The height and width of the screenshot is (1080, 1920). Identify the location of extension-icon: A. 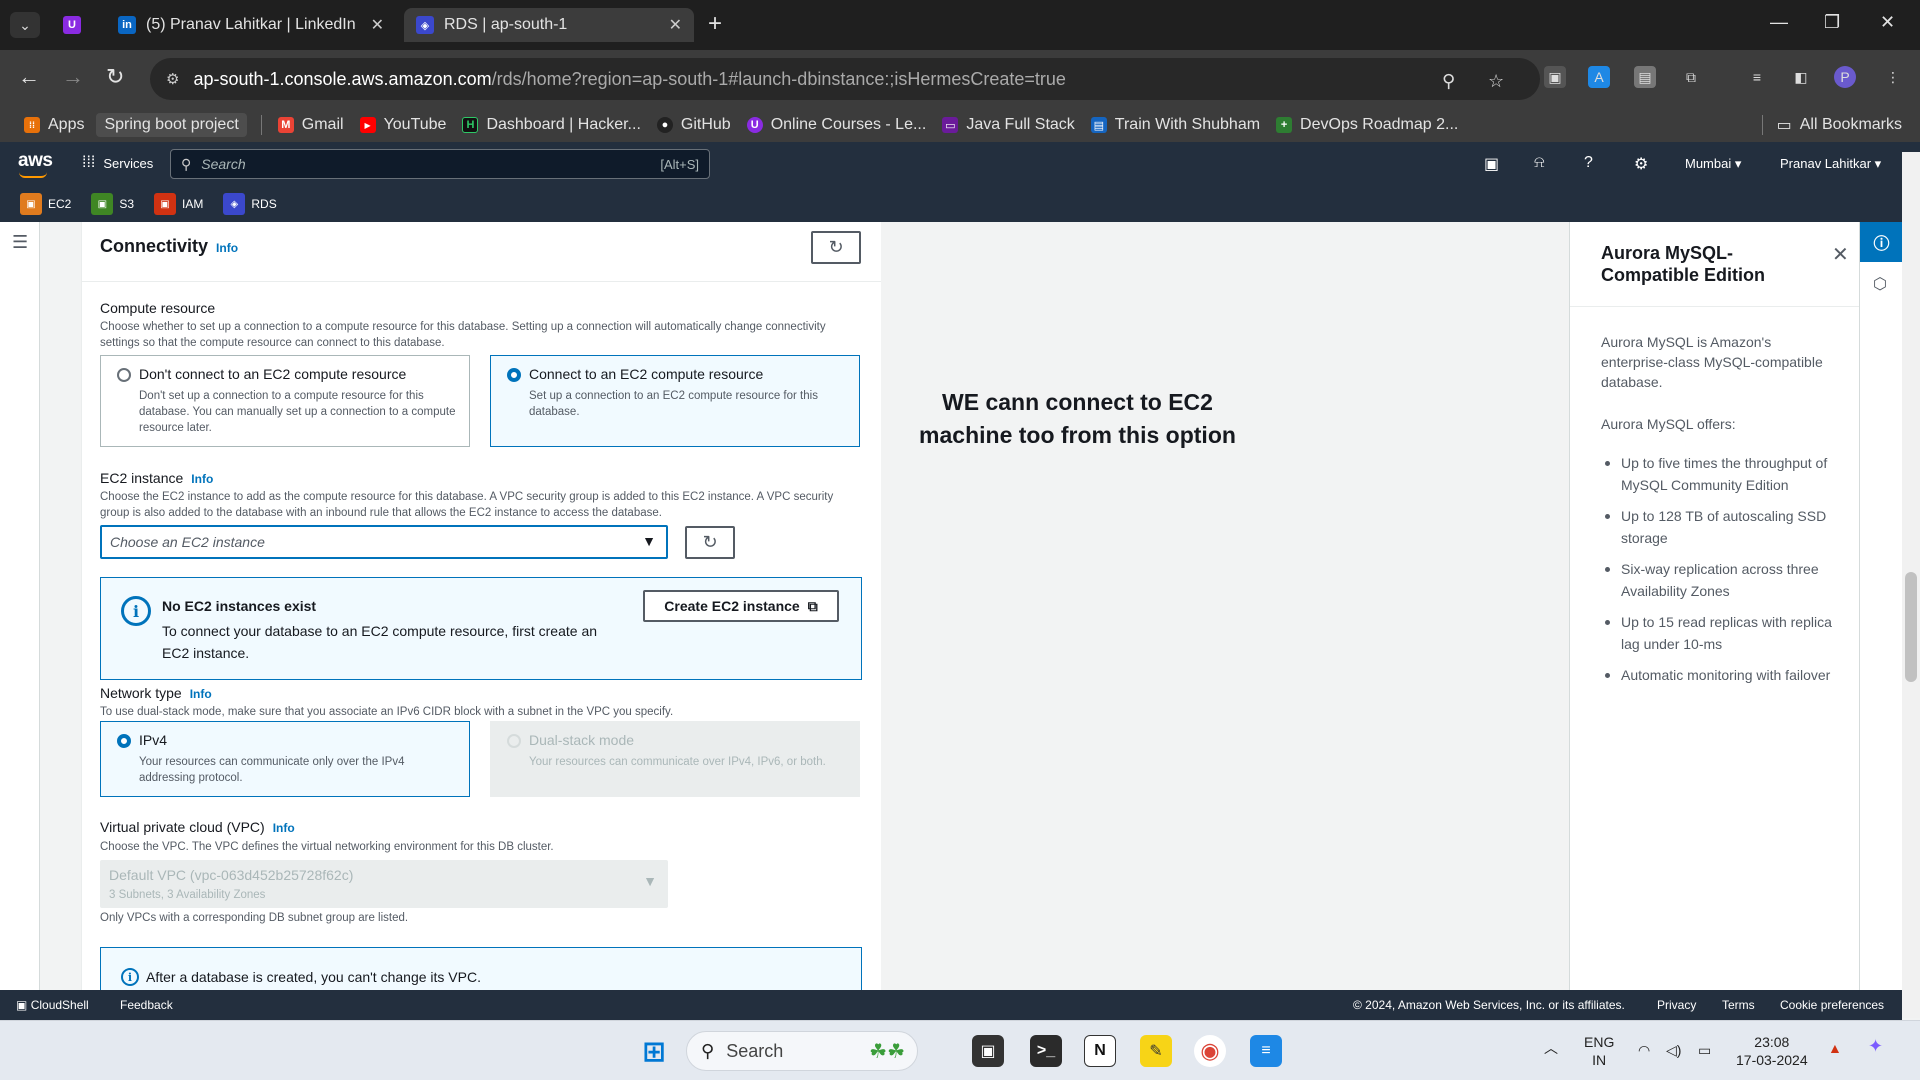
(1599, 77).